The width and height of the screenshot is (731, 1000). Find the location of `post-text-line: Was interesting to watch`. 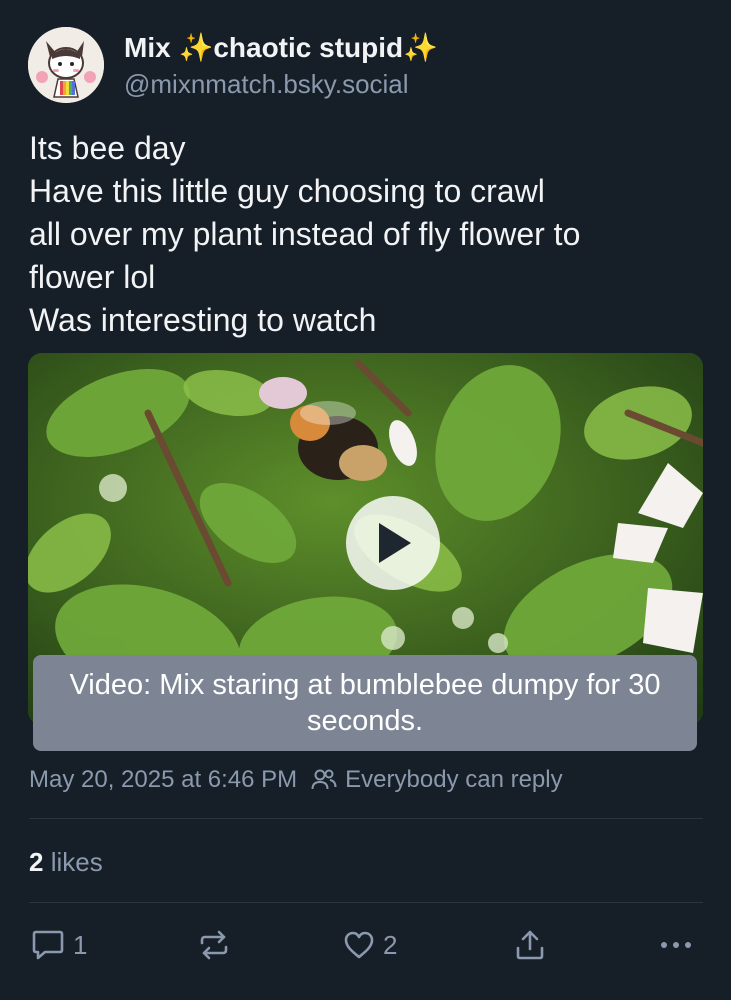

post-text-line: Was interesting to watch is located at coordinates (203, 320).